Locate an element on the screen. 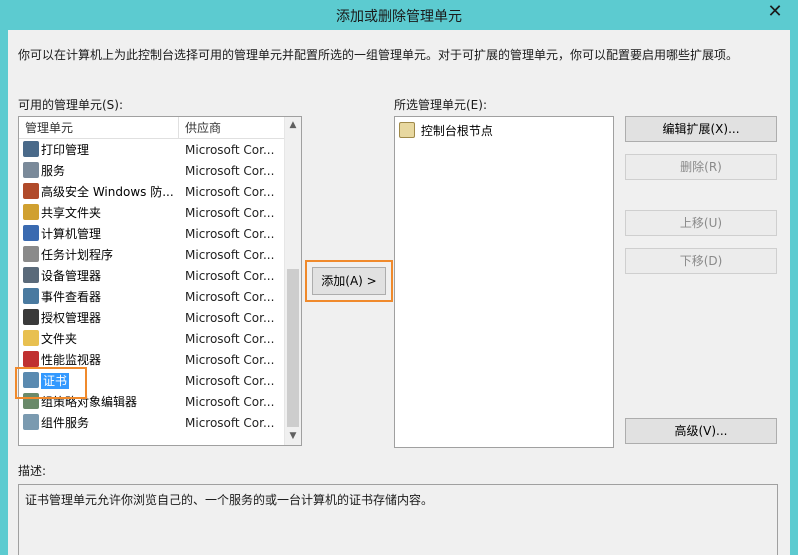 This screenshot has width=798, height=555. list-item-label: 授权管理器 is located at coordinates (71, 318).